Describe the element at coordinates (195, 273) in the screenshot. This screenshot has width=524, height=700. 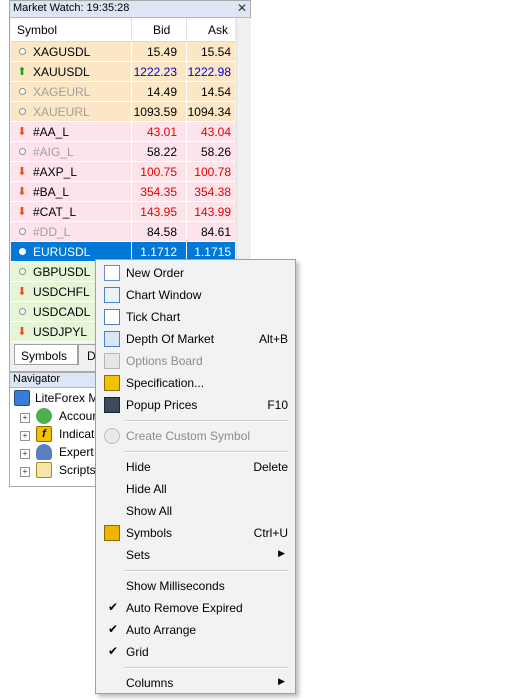
I see `menu-item-new-order: New Order` at that location.